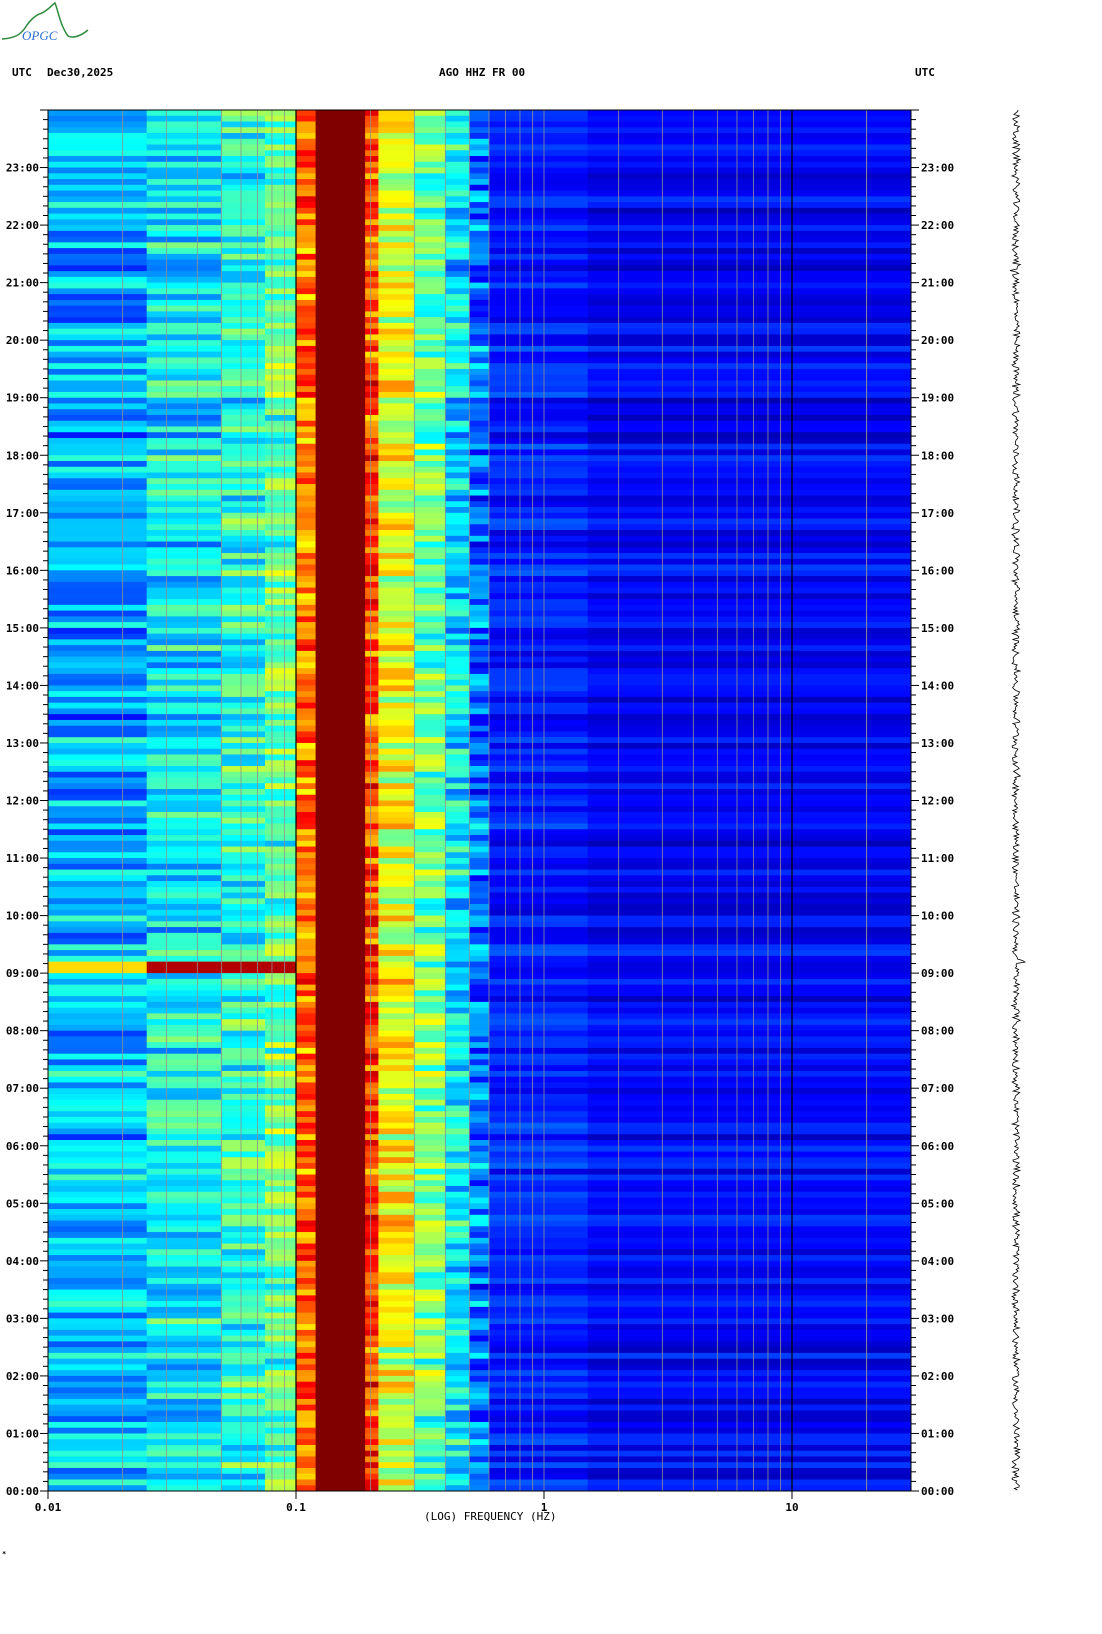 The width and height of the screenshot is (1102, 1634). I want to click on y-tick-label-right: 14:00, so click(937, 685).